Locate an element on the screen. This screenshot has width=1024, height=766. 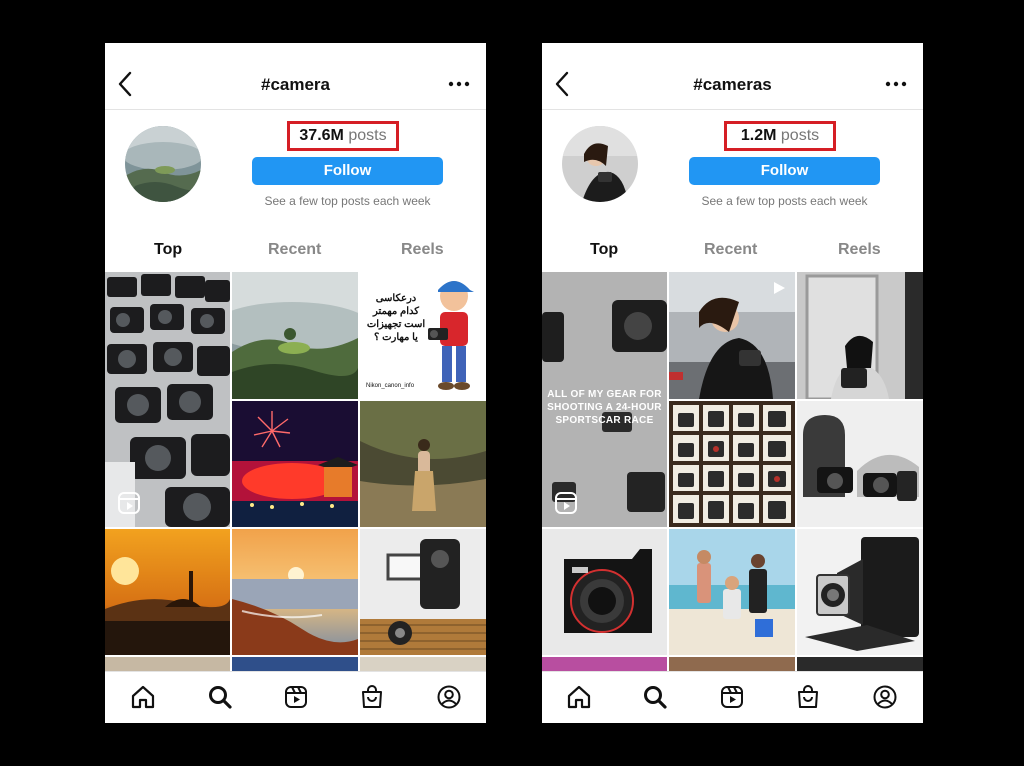
post-count: 37.6M is located at coordinates (321, 135).